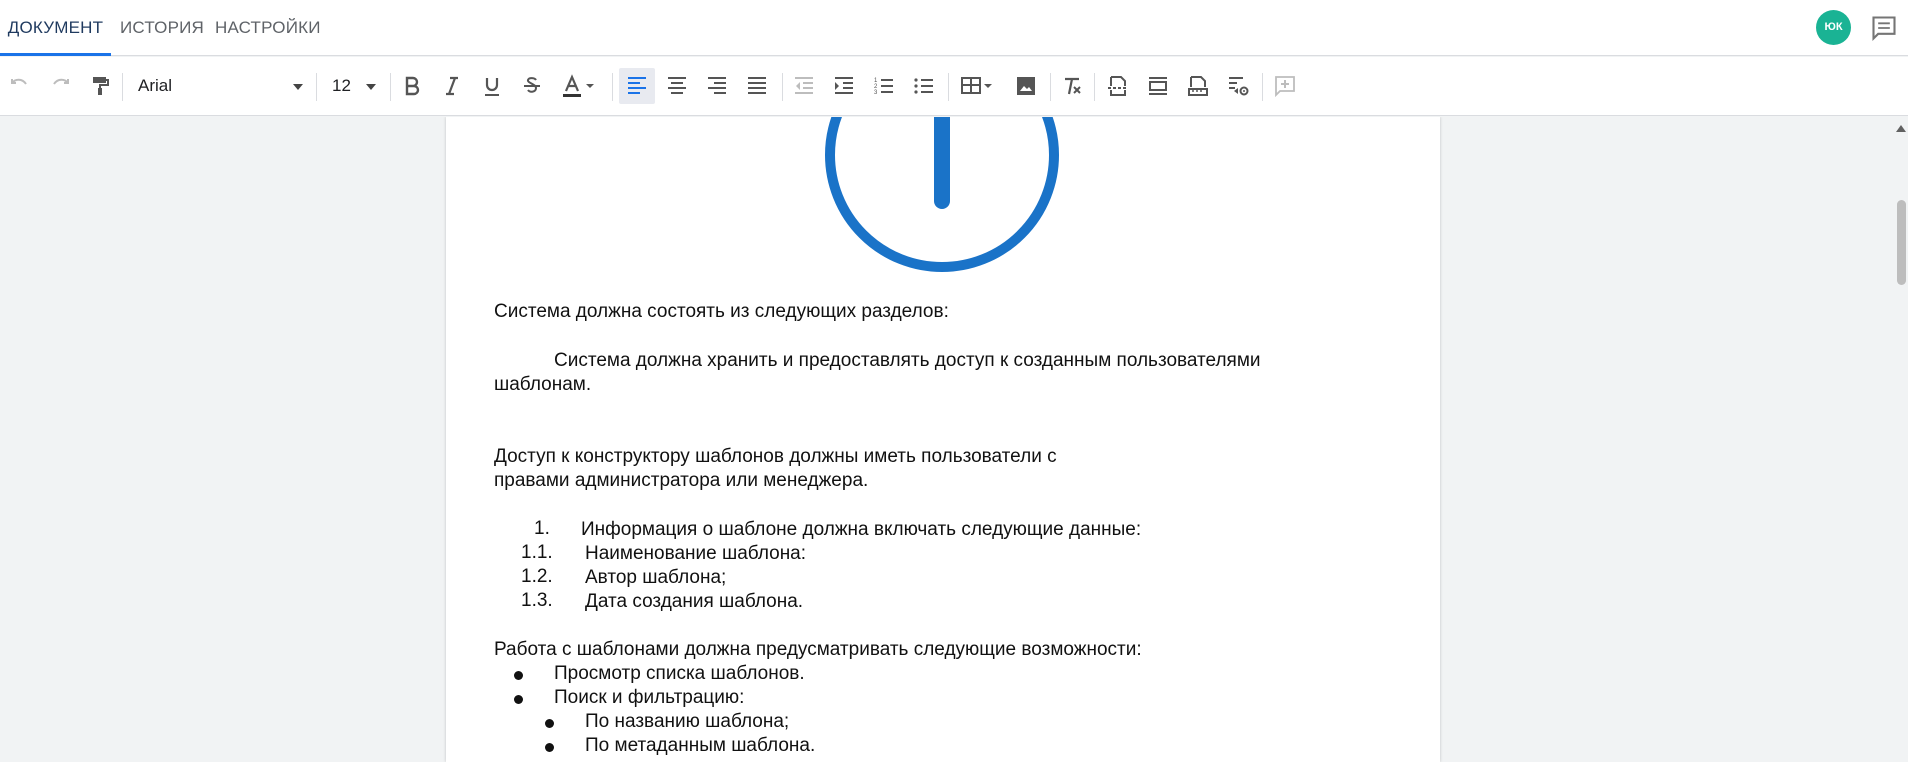 The height and width of the screenshot is (762, 1908). What do you see at coordinates (55, 28) in the screenshot?
I see `tab-document: ДОКУМЕНТ` at bounding box center [55, 28].